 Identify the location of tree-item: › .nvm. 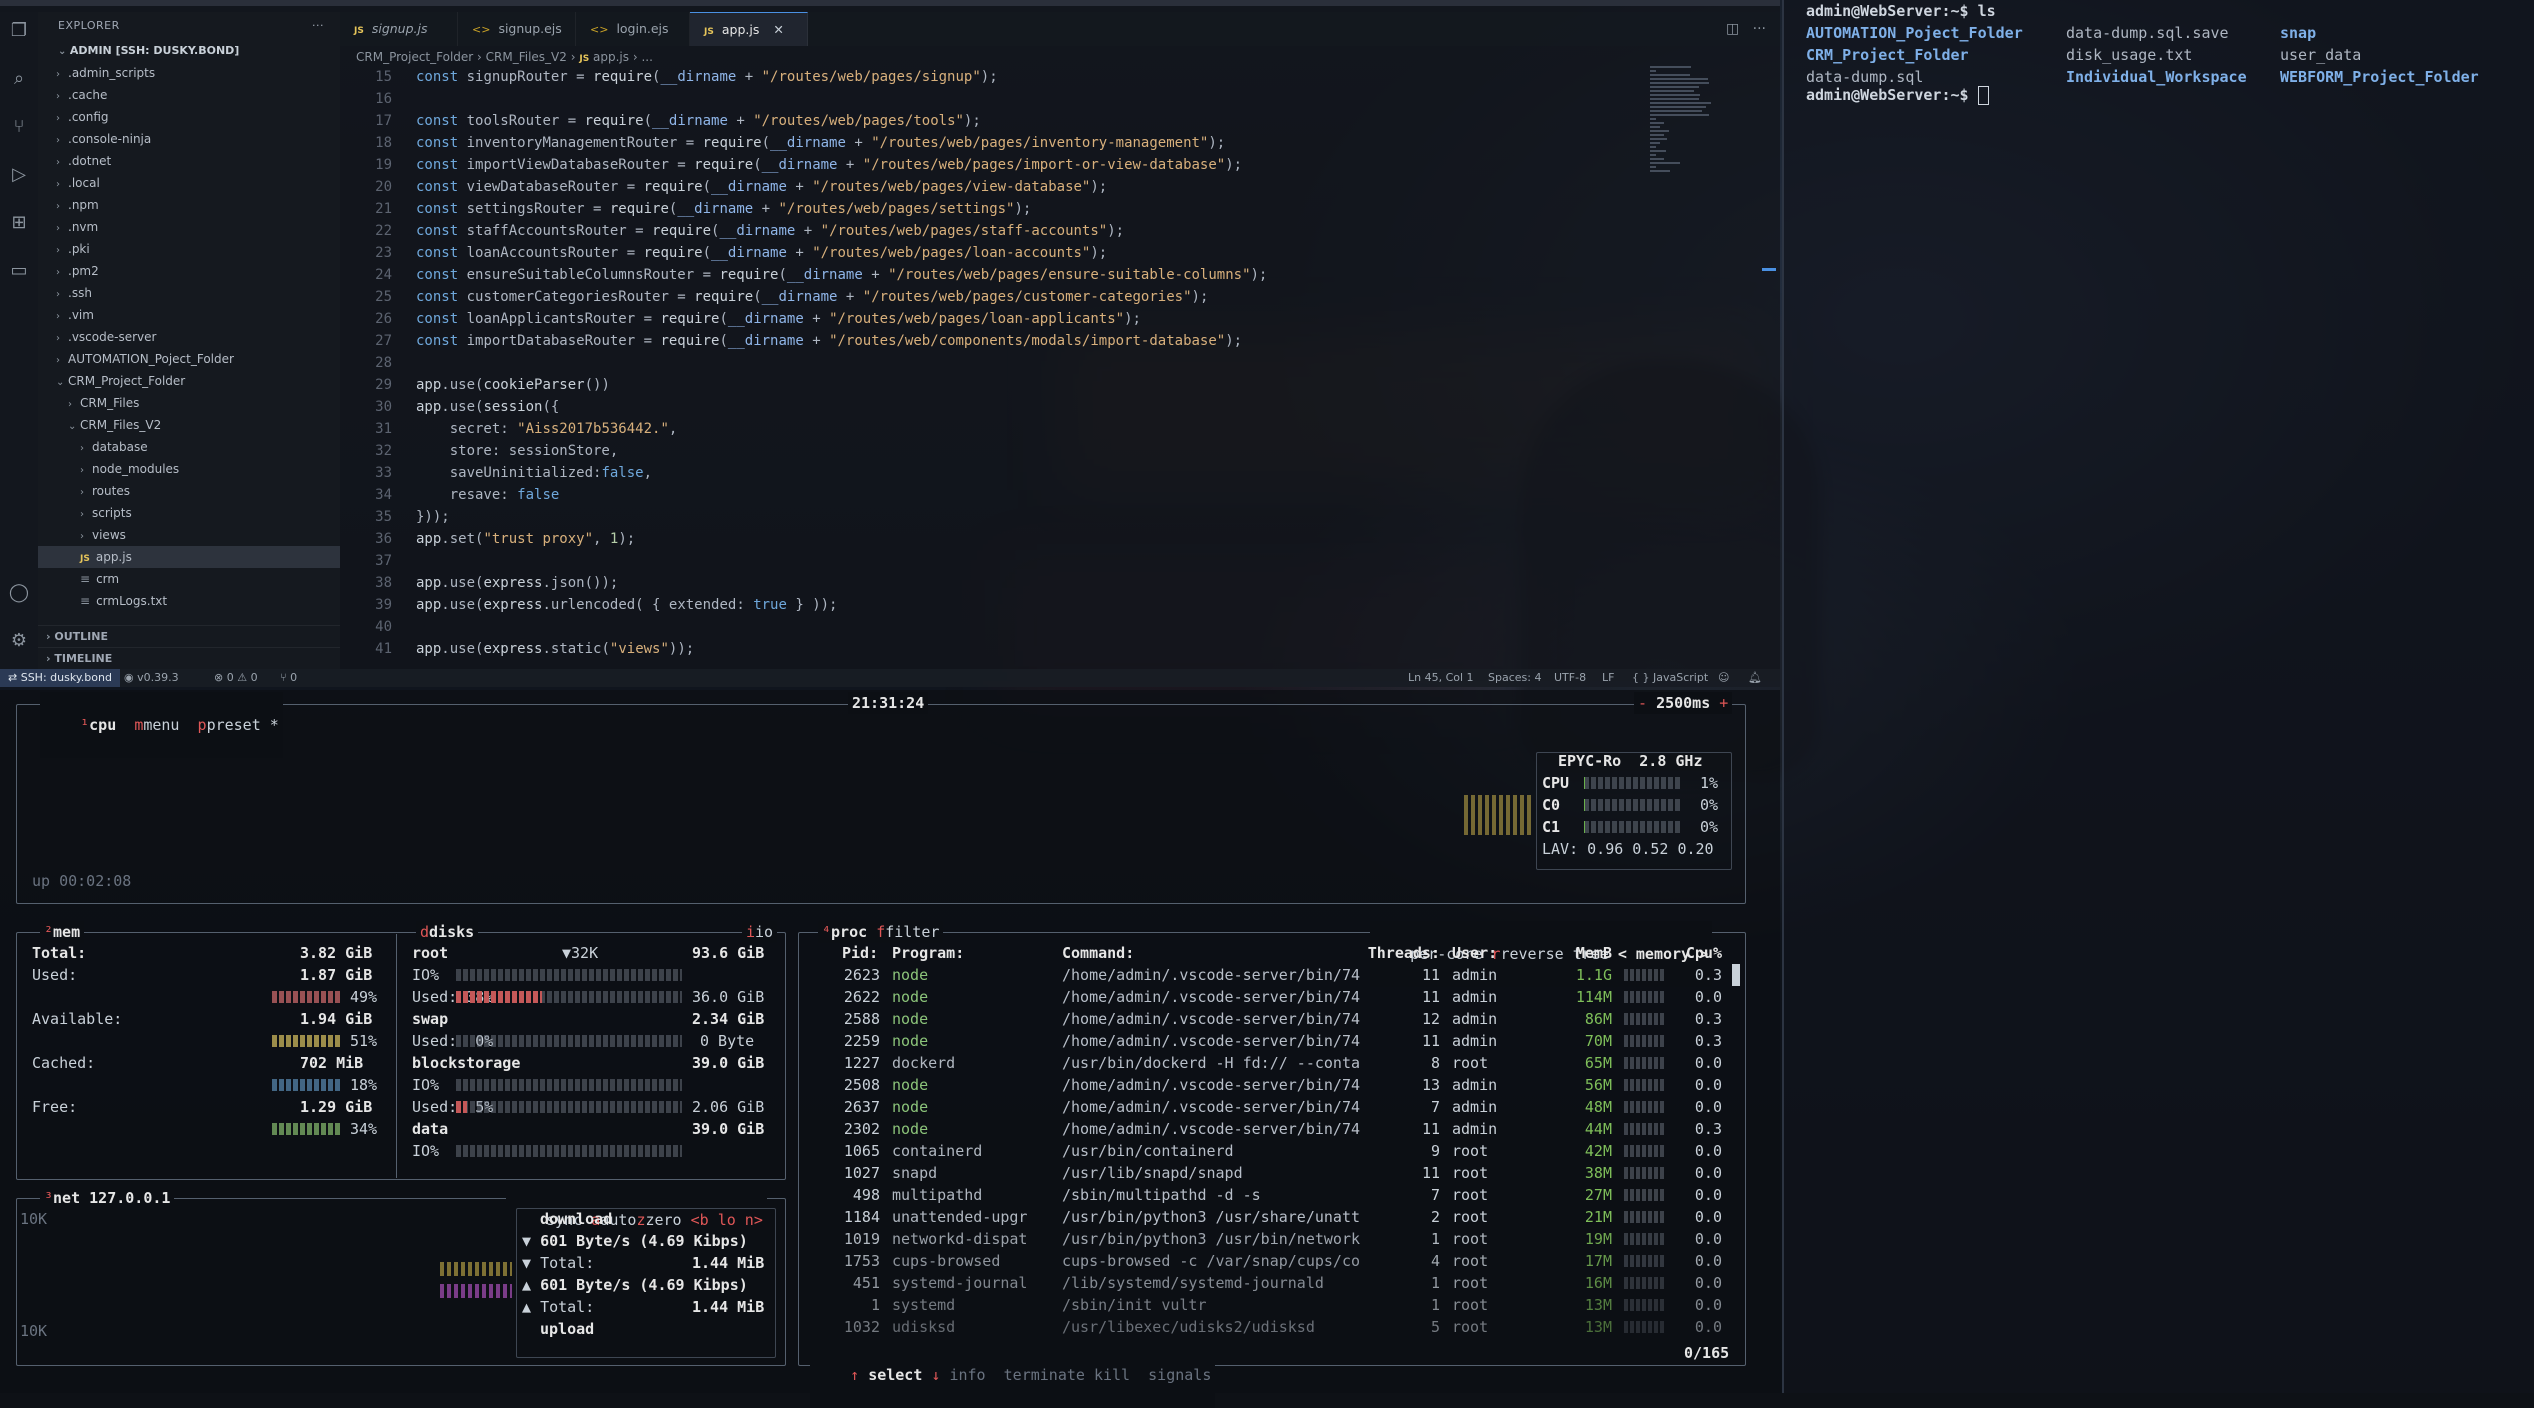
(189, 227).